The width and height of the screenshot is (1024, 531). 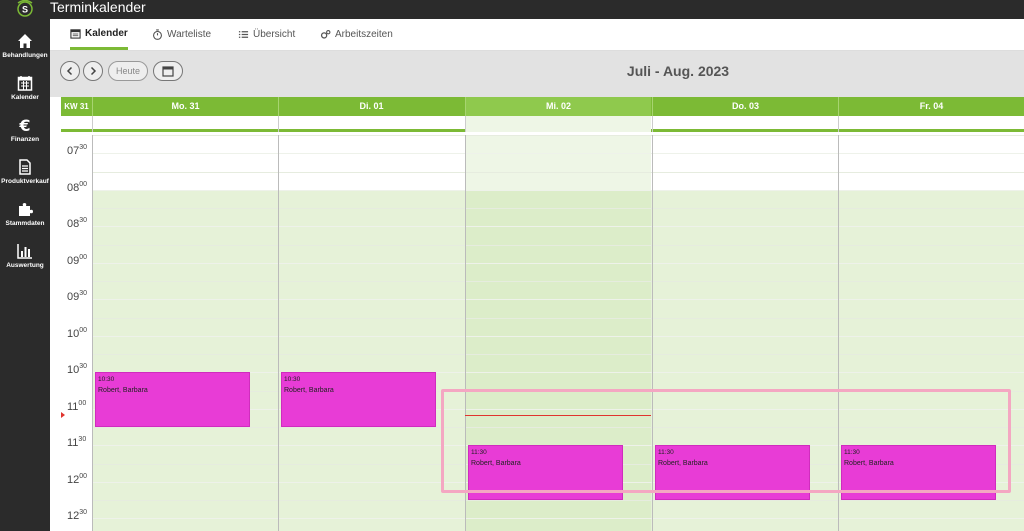 I want to click on today-button: Heute, so click(x=128, y=71).